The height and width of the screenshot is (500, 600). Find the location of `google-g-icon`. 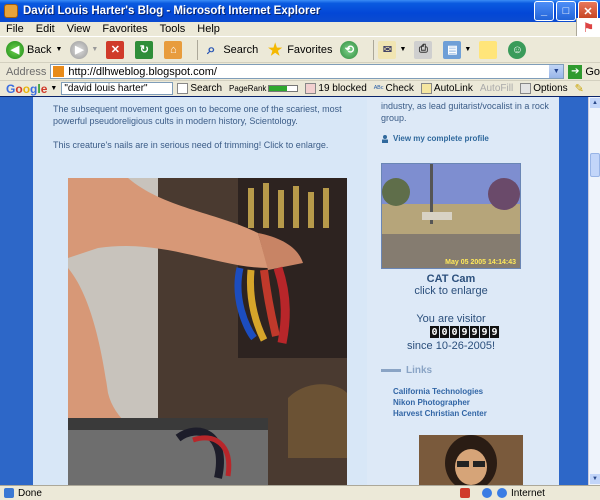

google-g-icon is located at coordinates (183, 88).